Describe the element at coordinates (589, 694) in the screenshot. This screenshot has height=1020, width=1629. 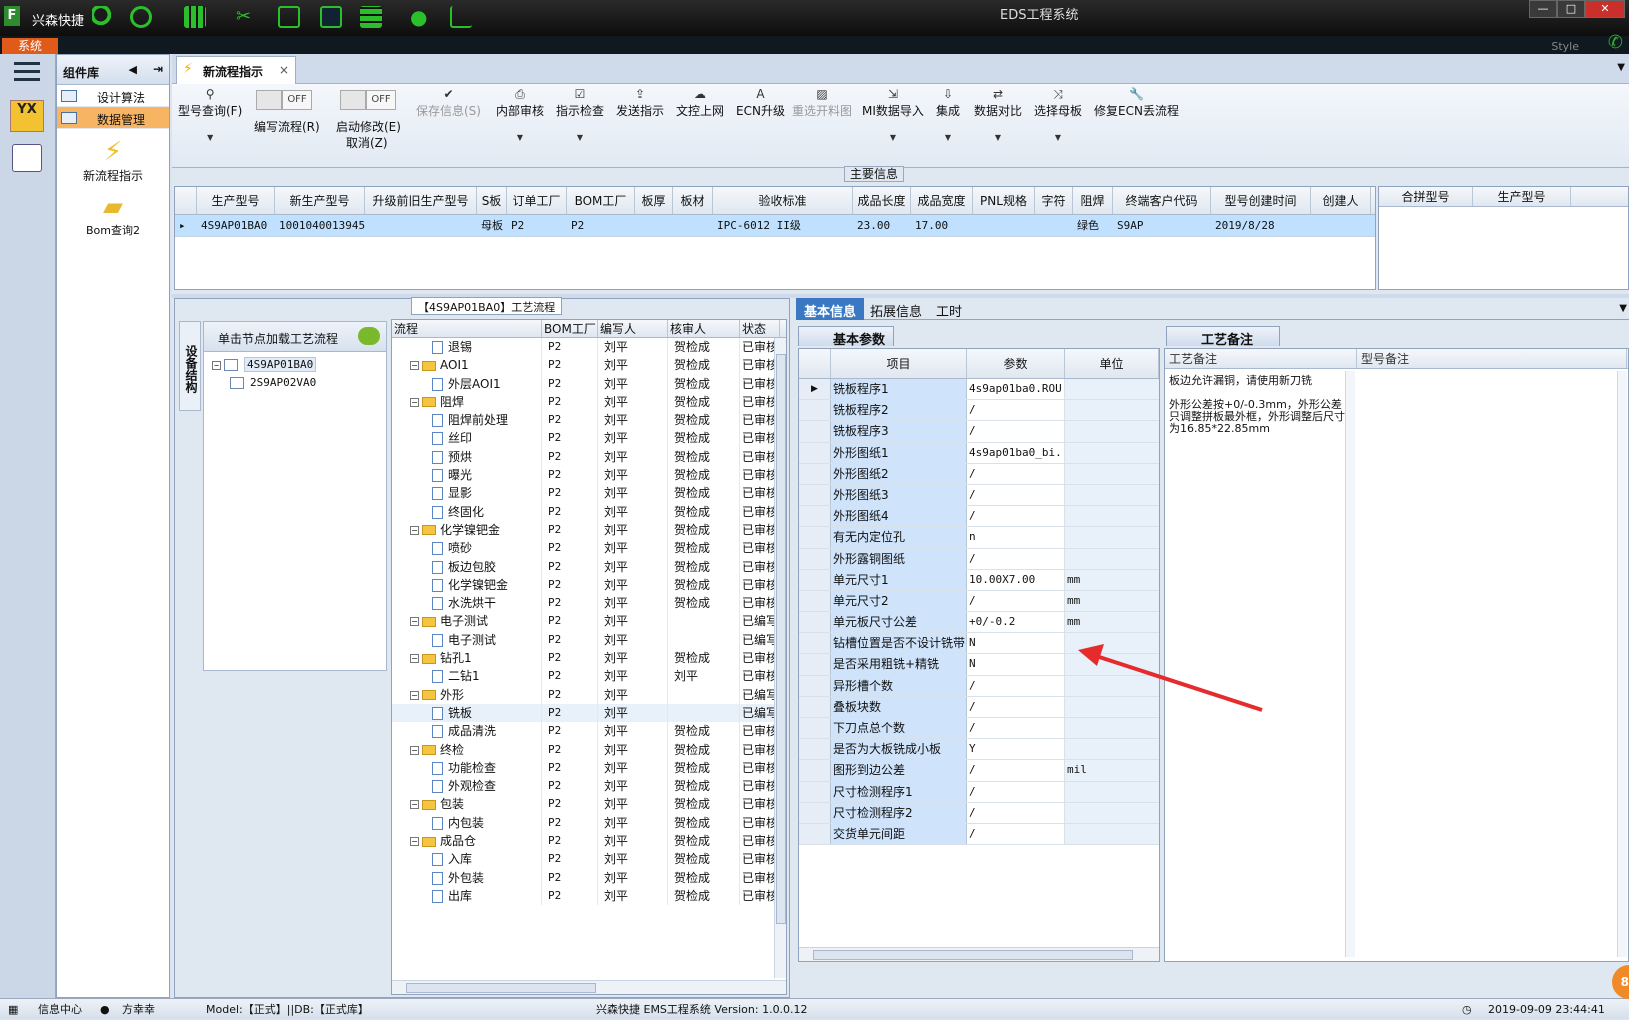
I see `process-row: − 外形 P2 刘平 已编写` at that location.